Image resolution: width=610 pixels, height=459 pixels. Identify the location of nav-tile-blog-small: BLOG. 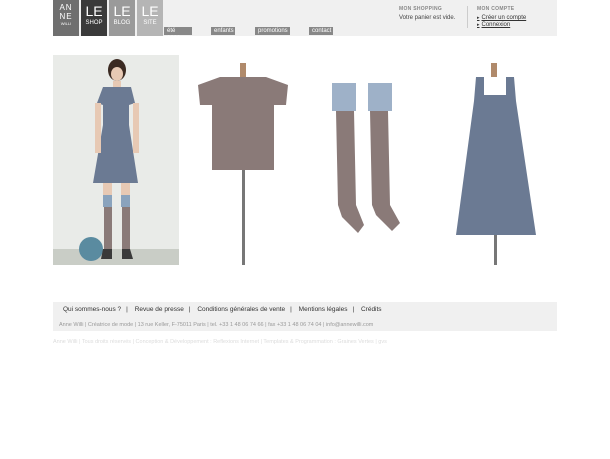
(122, 23).